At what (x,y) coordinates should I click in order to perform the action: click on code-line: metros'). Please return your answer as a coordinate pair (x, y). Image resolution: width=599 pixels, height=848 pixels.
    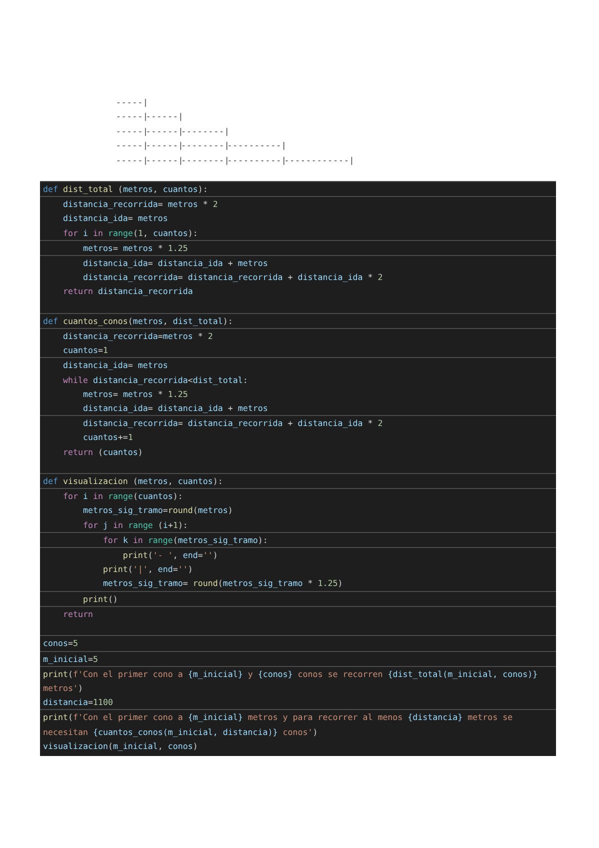
    Looking at the image, I should click on (63, 688).